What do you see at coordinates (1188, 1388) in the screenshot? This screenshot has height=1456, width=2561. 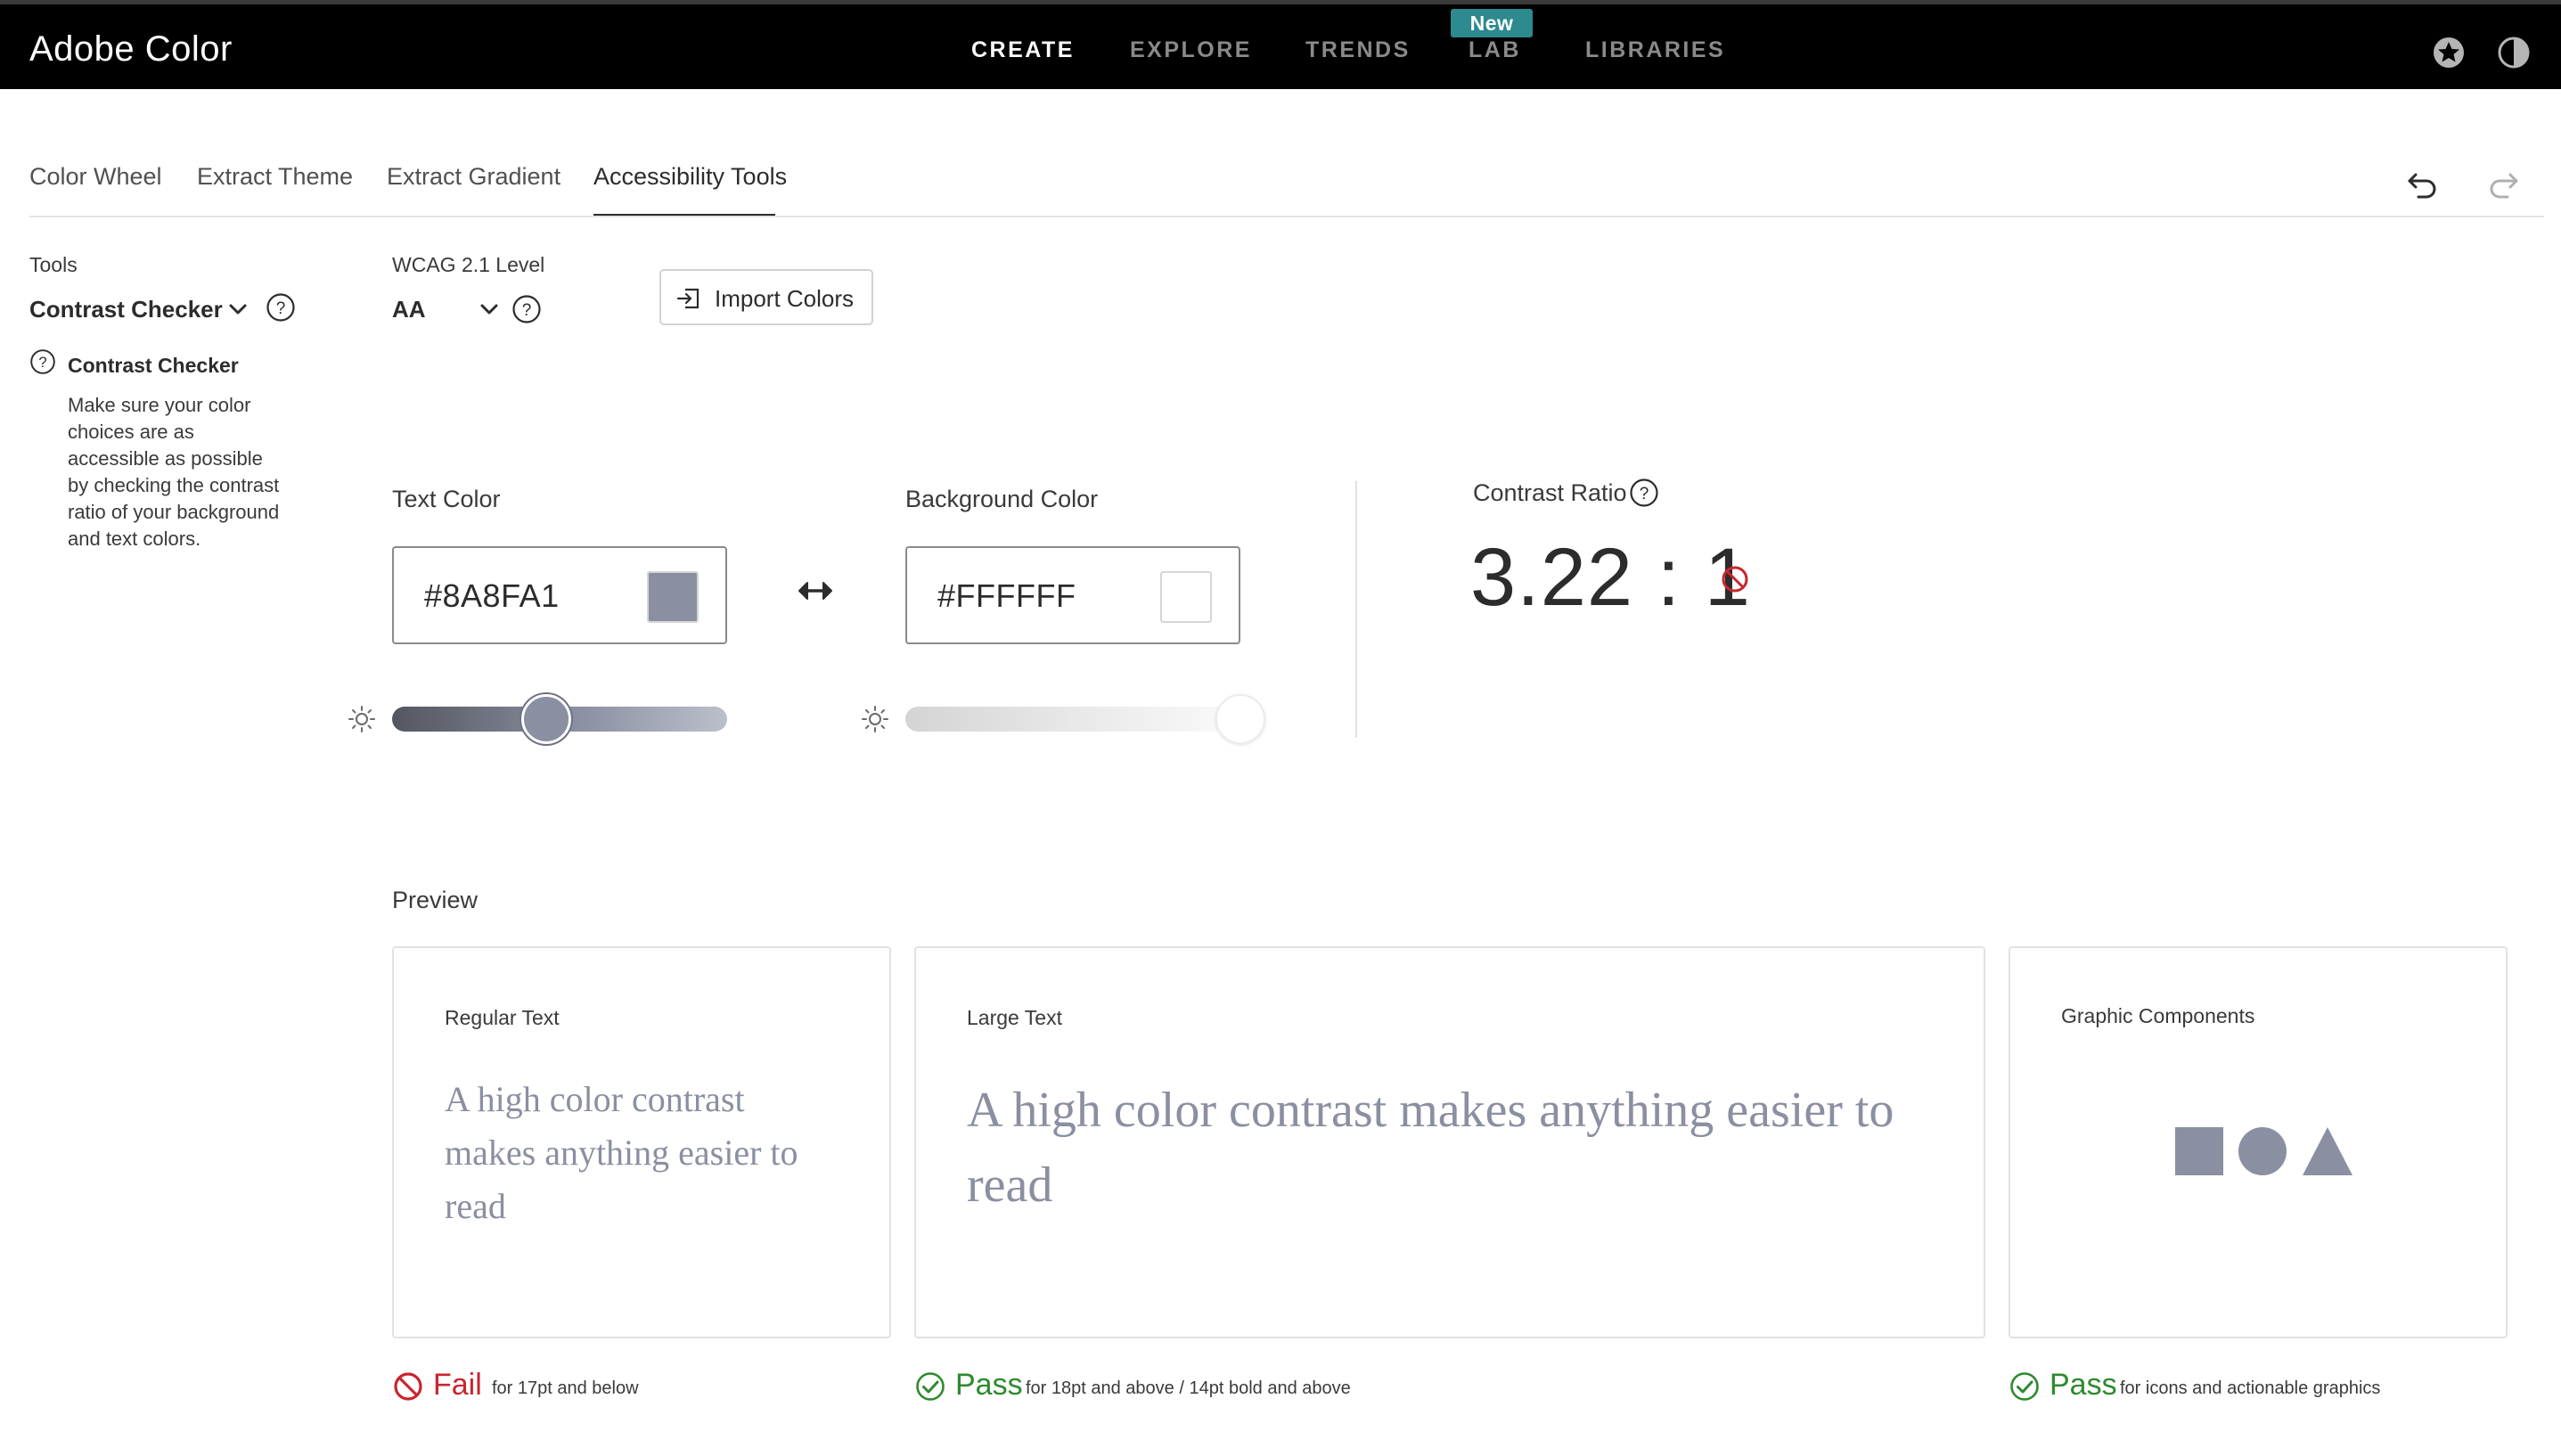 I see `large-text-criteria: for 18pt and above / 14pt bold and above` at bounding box center [1188, 1388].